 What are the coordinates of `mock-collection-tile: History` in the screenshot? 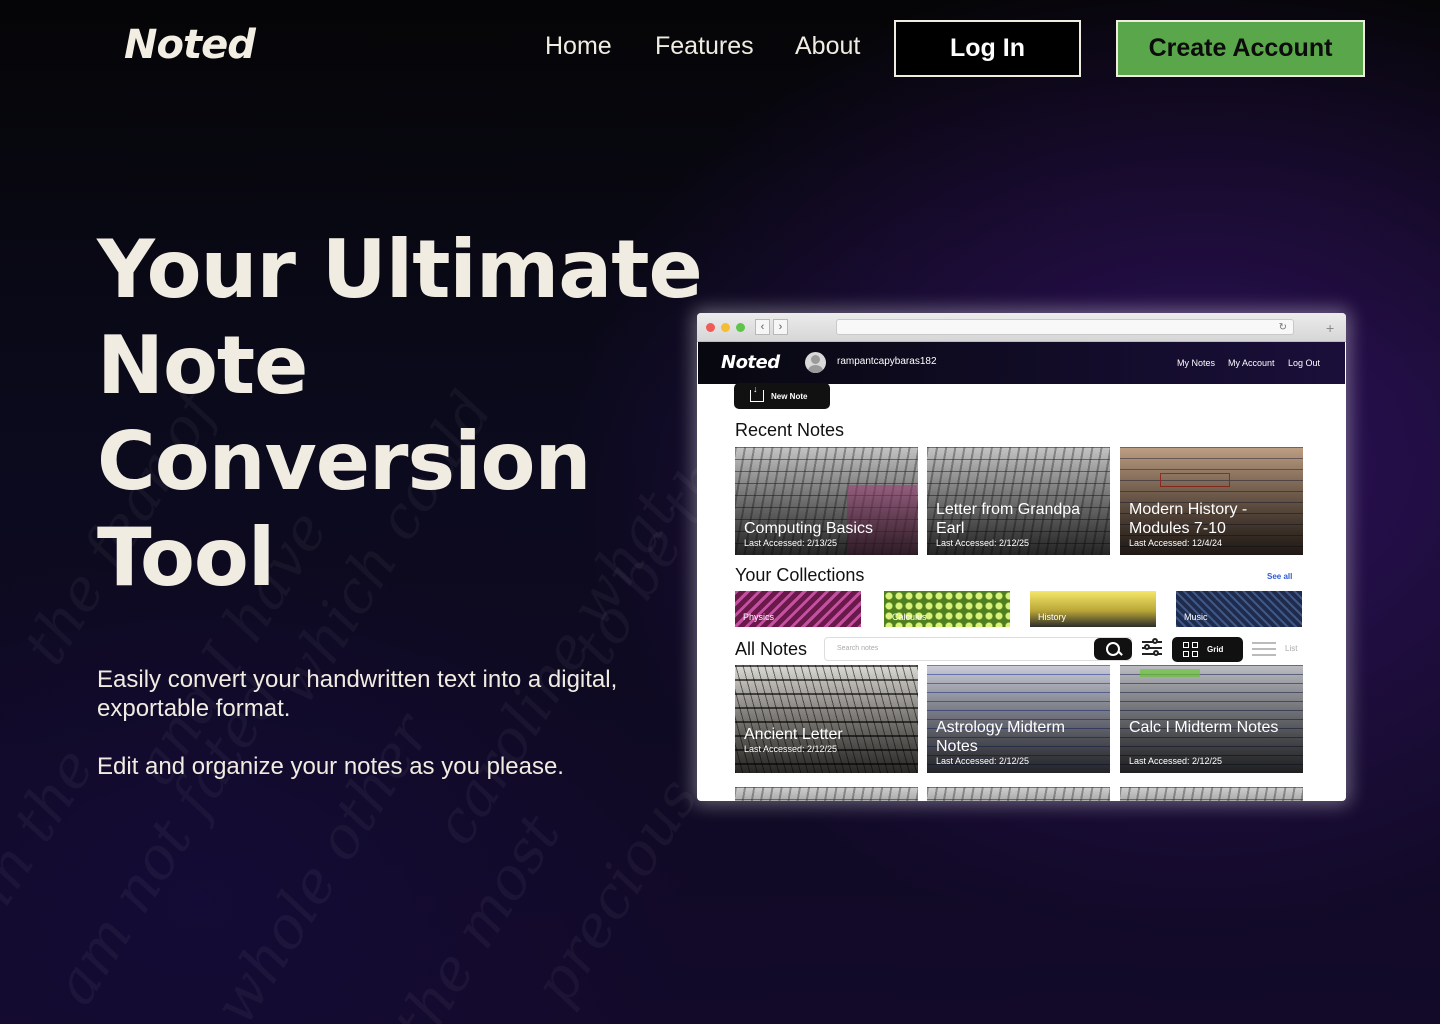 It's located at (1093, 609).